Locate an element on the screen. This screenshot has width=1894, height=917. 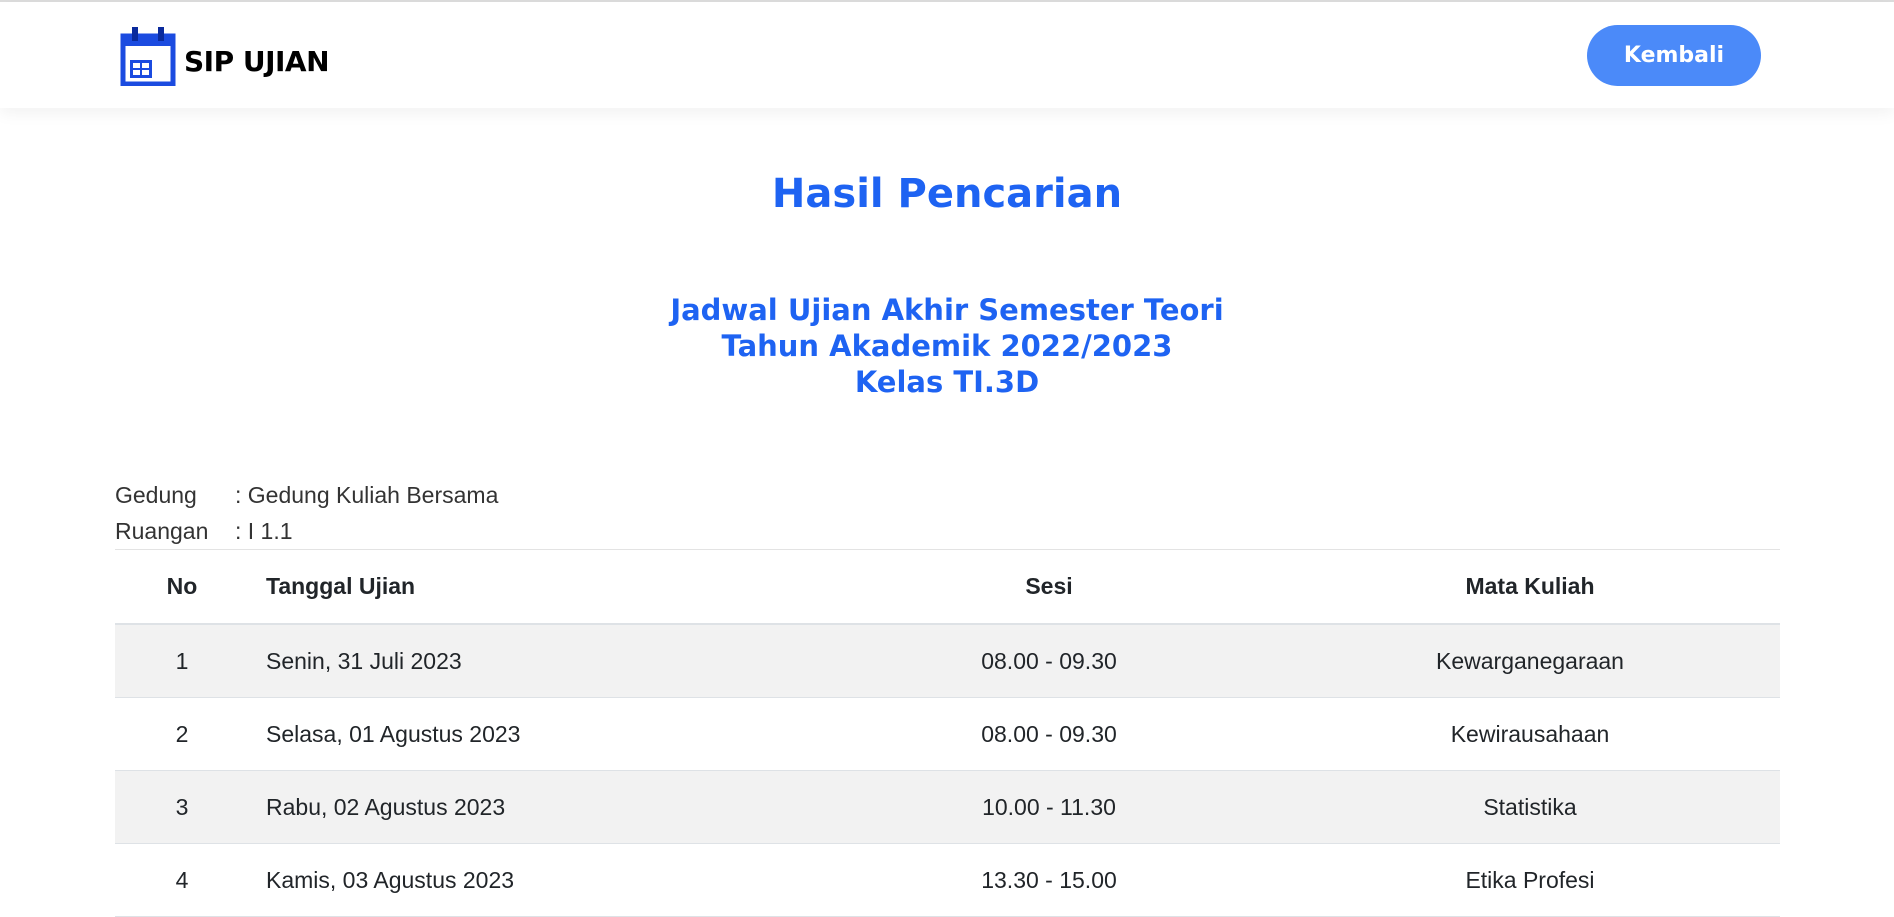
header-no: No is located at coordinates (182, 587).